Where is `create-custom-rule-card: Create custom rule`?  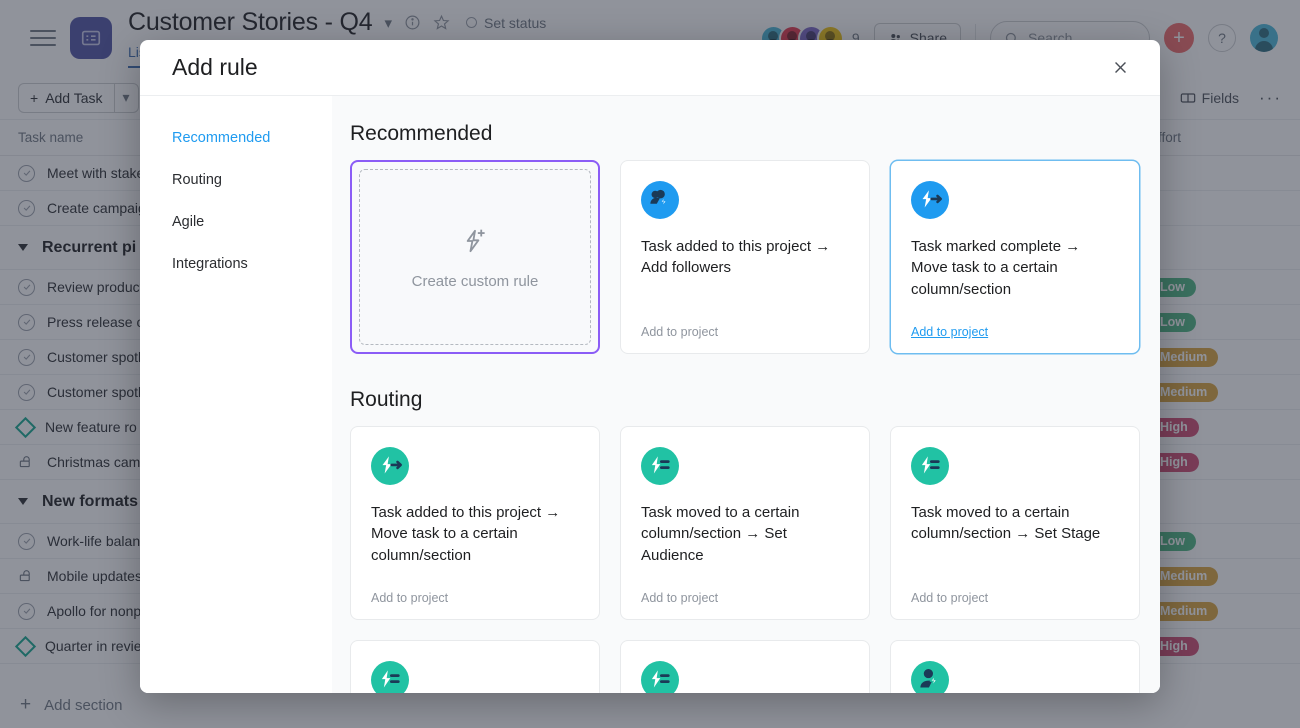 create-custom-rule-card: Create custom rule is located at coordinates (475, 257).